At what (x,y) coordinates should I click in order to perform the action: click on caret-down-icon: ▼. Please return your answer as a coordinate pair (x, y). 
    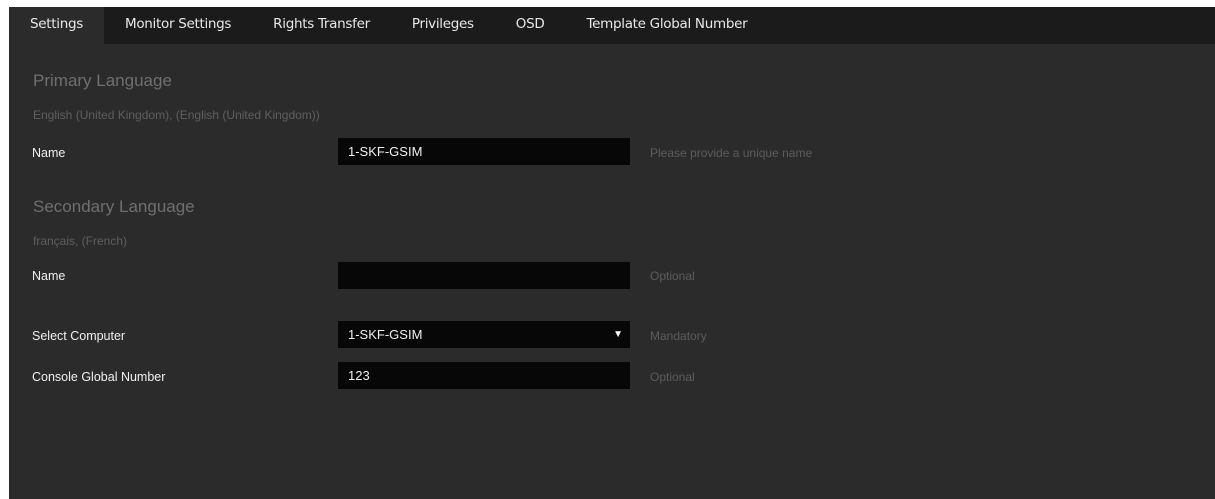
    Looking at the image, I should click on (618, 334).